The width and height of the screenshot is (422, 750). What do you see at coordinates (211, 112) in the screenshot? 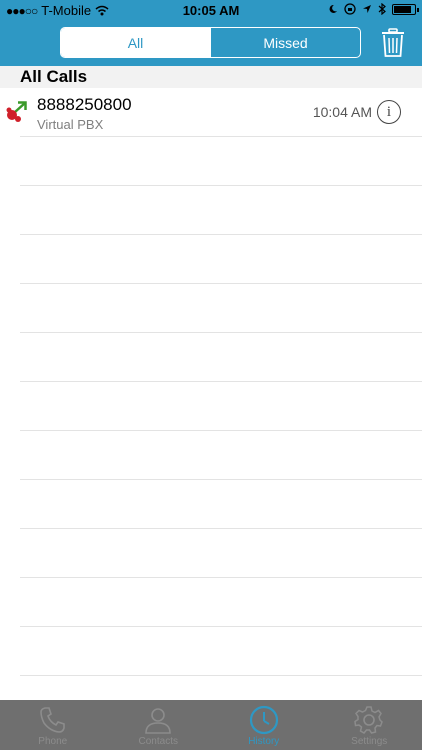
I see `call-row: 8888250800 Virtual PBX 10:04 AM i` at bounding box center [211, 112].